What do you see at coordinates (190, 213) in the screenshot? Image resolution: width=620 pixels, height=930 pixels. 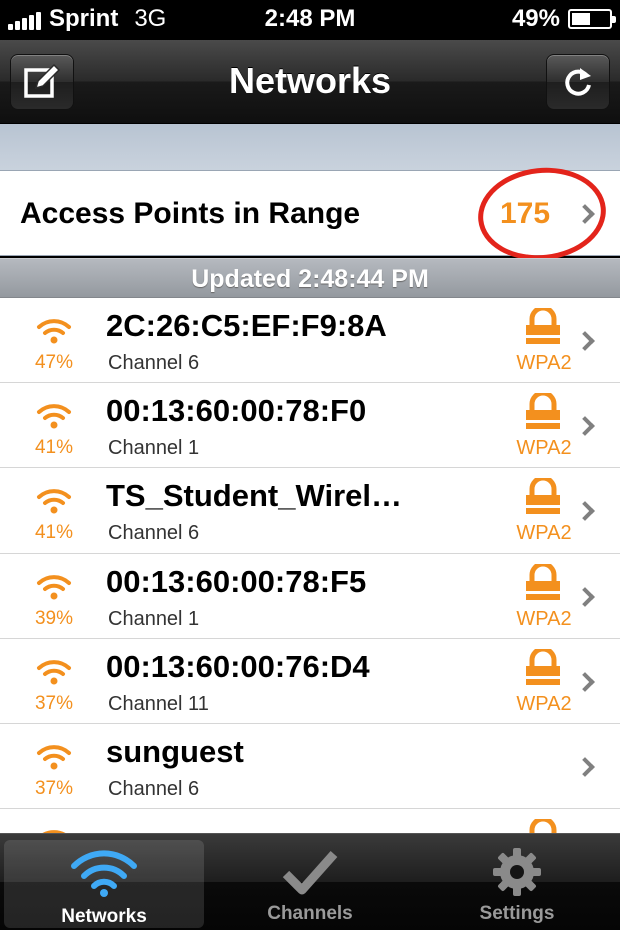 I see `access-points-label: Access Points in Range` at bounding box center [190, 213].